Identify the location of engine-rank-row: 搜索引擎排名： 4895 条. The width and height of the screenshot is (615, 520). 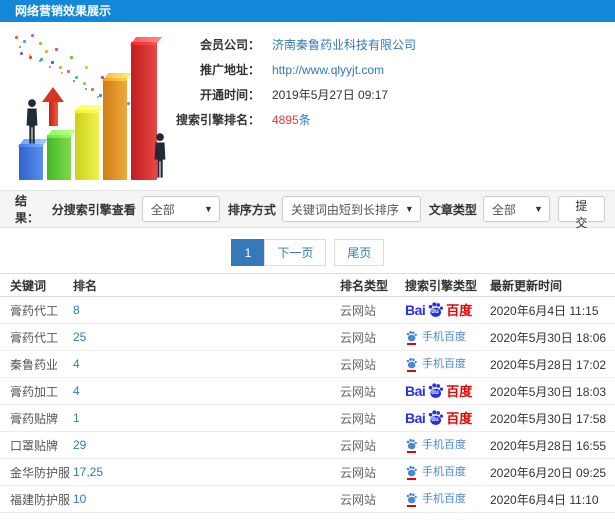
(388, 119).